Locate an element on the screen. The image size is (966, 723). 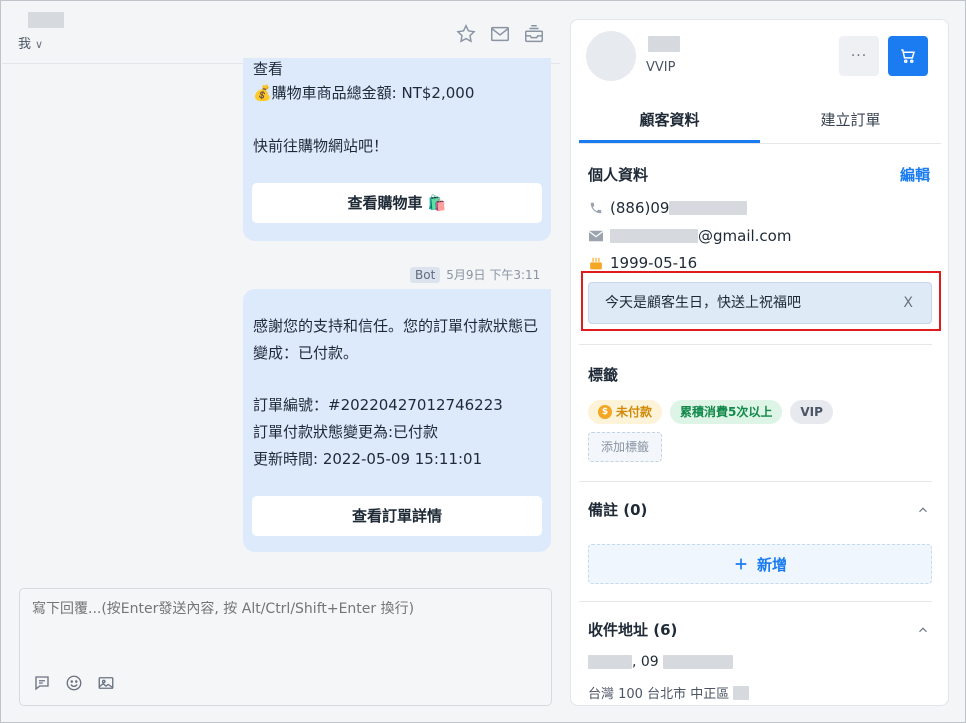
birthday-row: 1999-05-16 is located at coordinates (642, 263).